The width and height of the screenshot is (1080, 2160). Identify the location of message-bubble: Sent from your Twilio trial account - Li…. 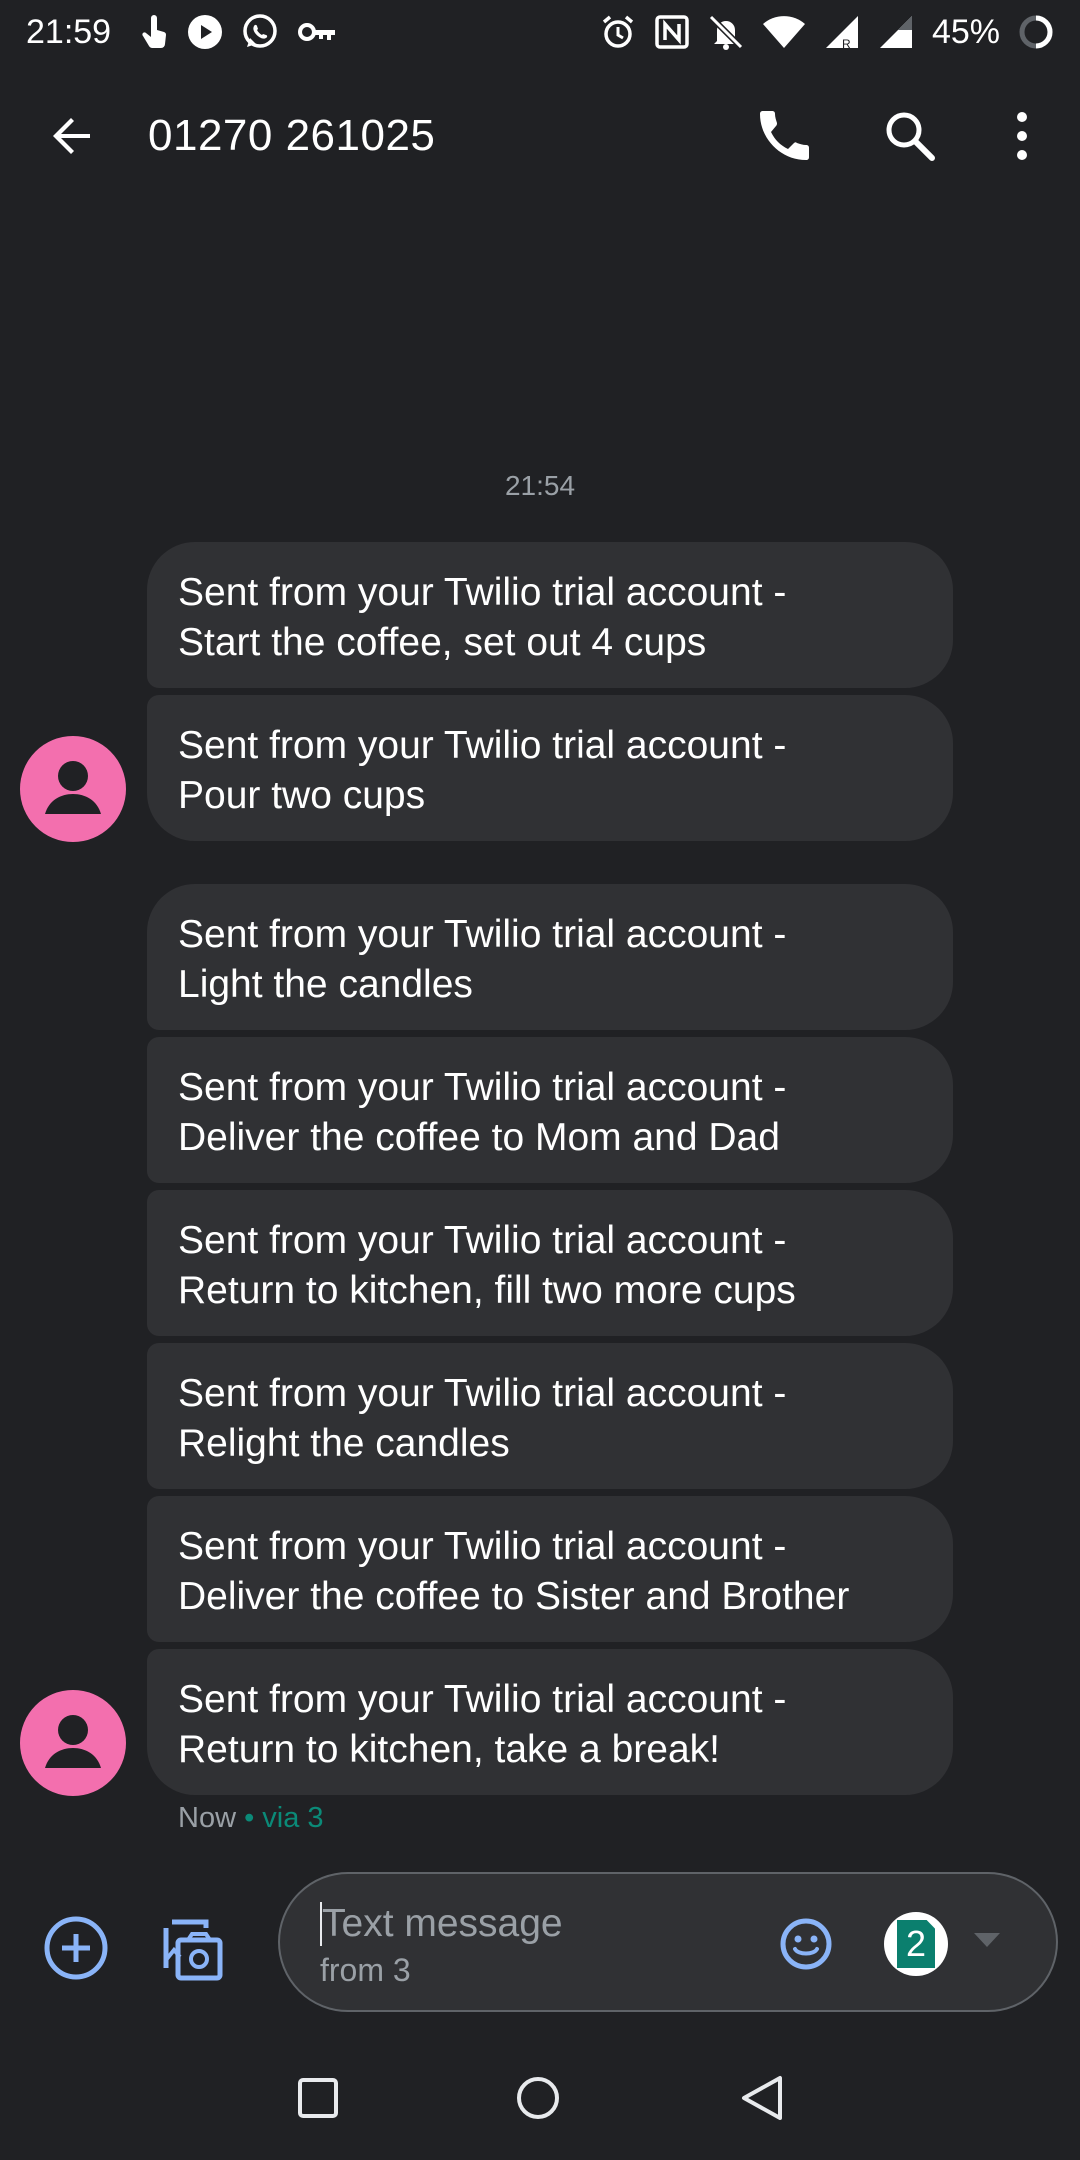
(550, 957).